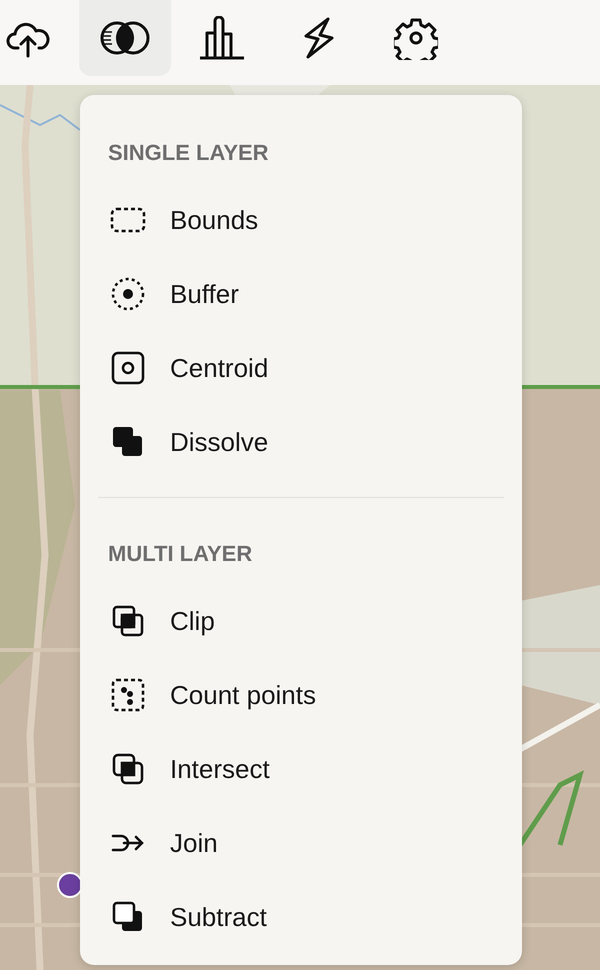  Describe the element at coordinates (188, 153) in the screenshot. I see `section-heading: SINGLE LAYER` at that location.